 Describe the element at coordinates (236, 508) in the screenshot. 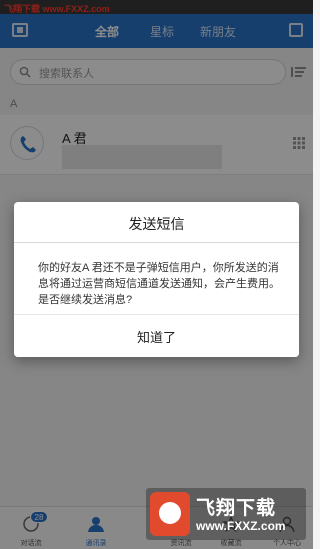

I see `logo-title: 飞翔下载` at that location.